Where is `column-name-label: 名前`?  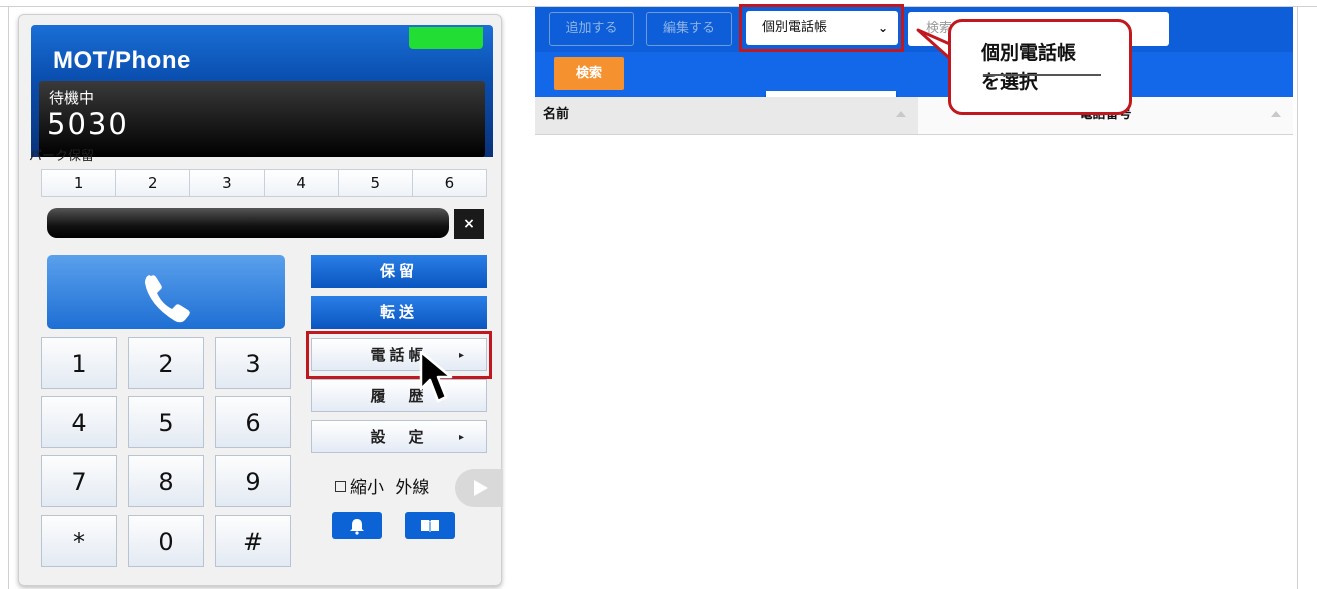 column-name-label: 名前 is located at coordinates (556, 114).